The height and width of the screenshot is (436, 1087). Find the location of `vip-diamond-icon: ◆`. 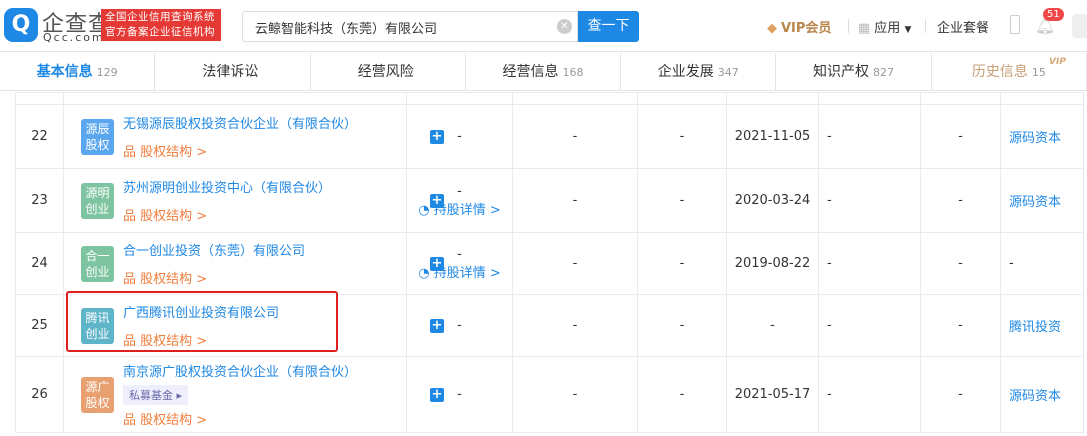

vip-diamond-icon: ◆ is located at coordinates (772, 28).